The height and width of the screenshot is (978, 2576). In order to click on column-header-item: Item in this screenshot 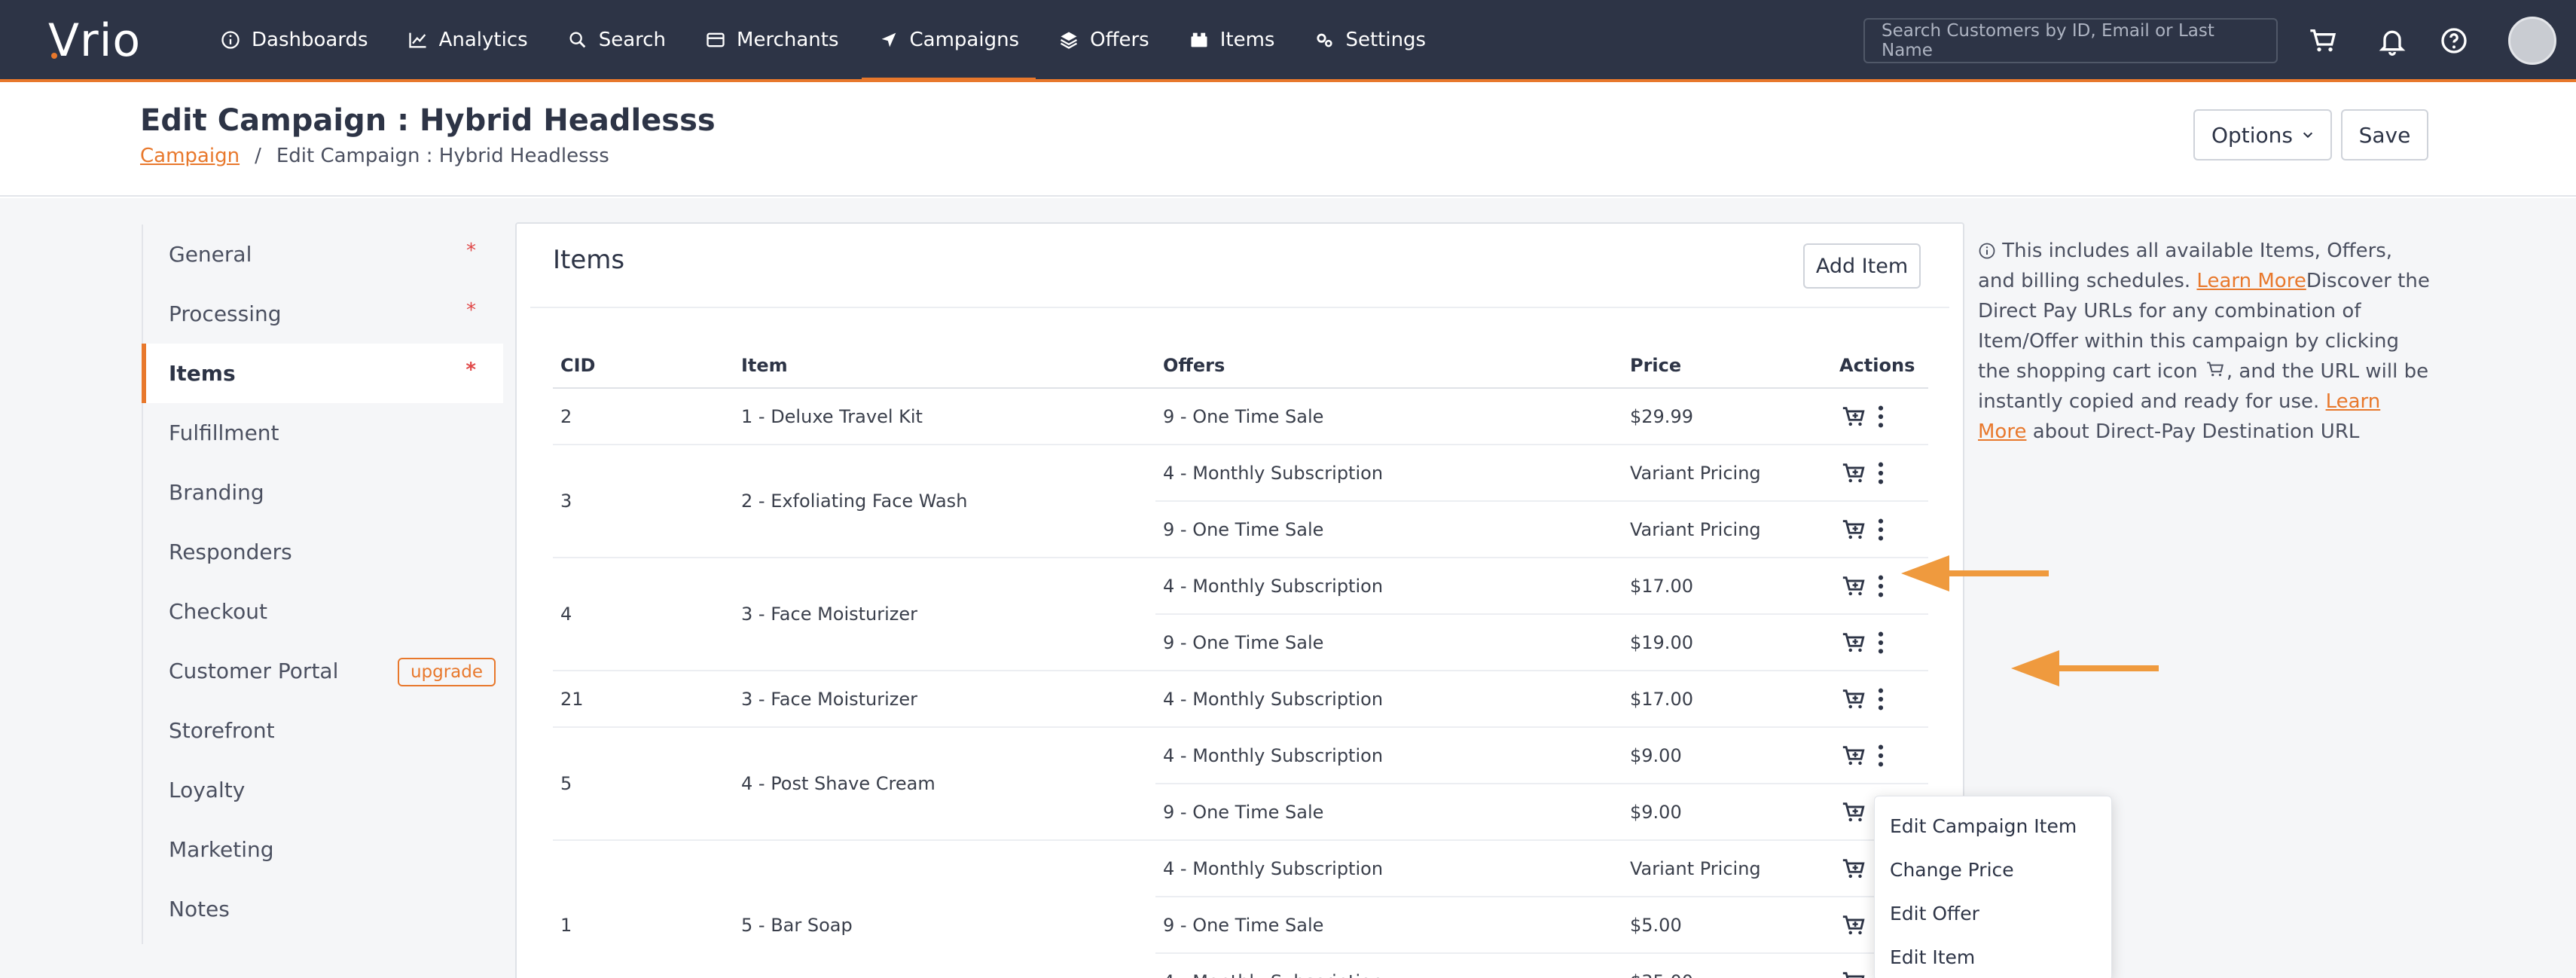, I will do `click(945, 366)`.